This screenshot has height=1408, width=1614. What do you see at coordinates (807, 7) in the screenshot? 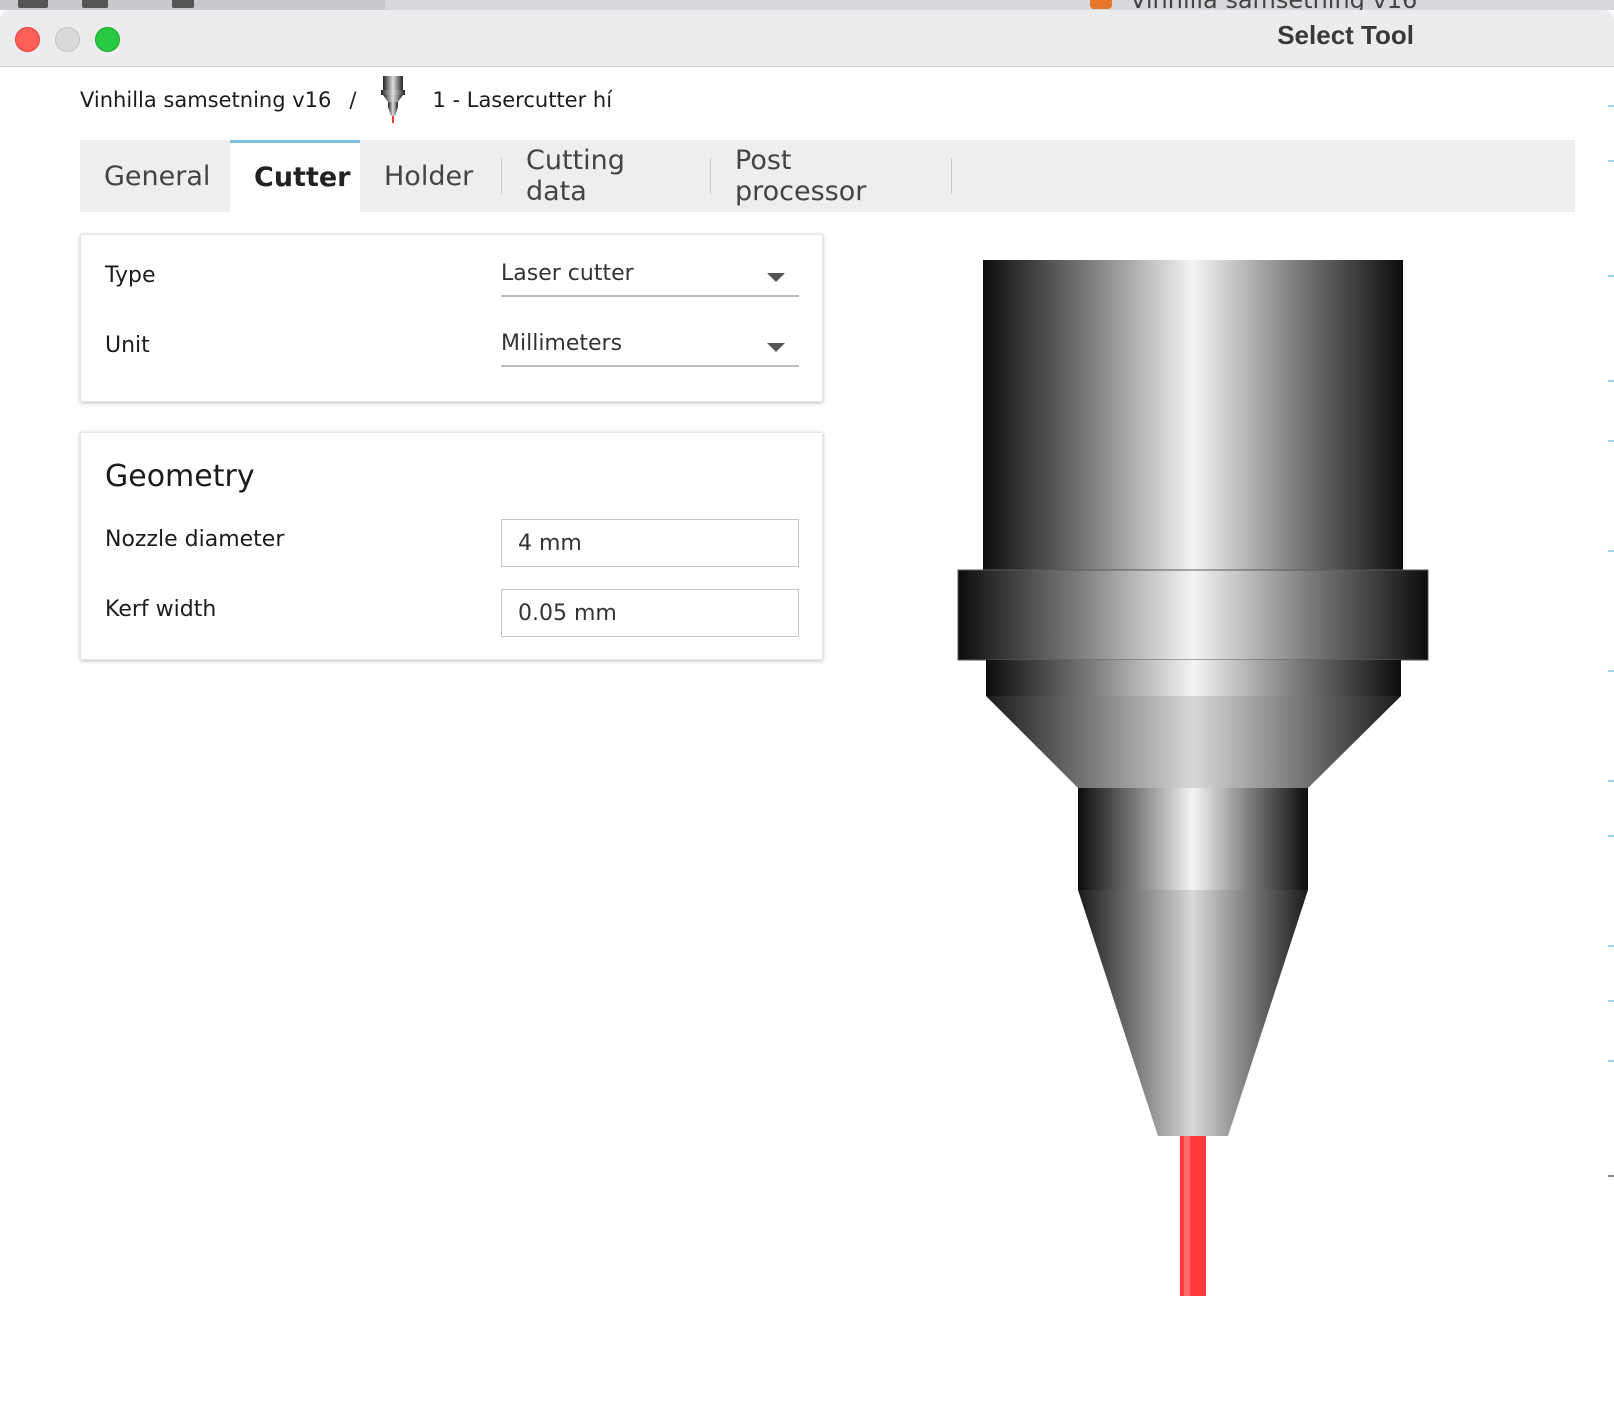
I see `background-app-strip: Vinhilla samsetning v16` at bounding box center [807, 7].